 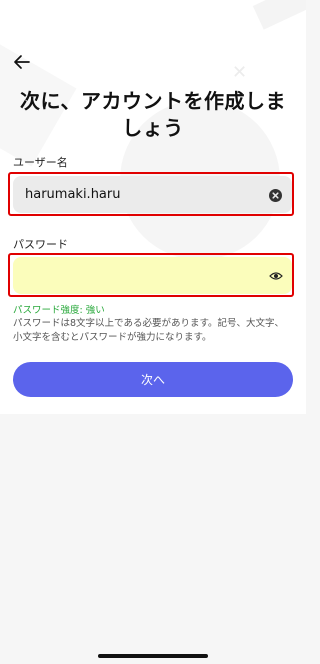 I want to click on eye-icon, so click(x=276, y=276).